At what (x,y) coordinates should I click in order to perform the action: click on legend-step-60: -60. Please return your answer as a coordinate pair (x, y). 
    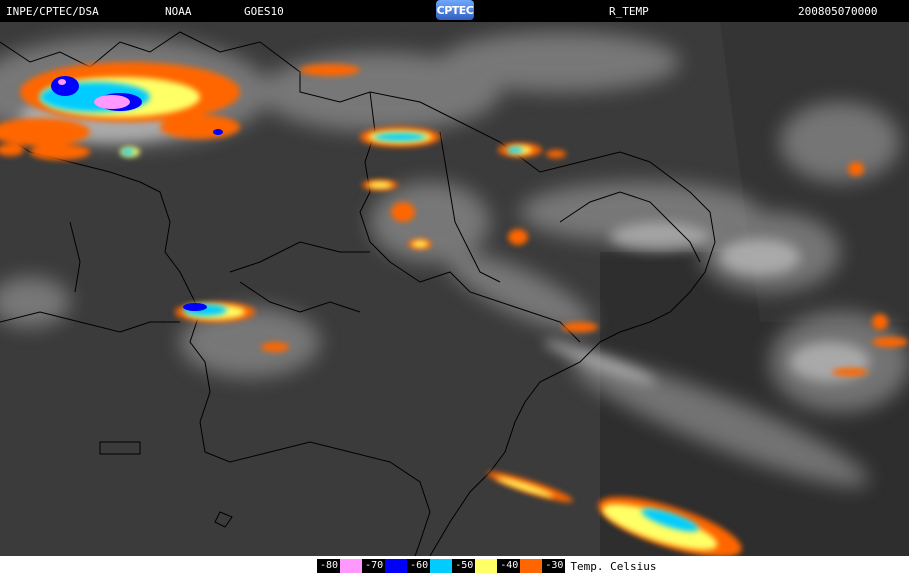
    Looking at the image, I should click on (430, 566).